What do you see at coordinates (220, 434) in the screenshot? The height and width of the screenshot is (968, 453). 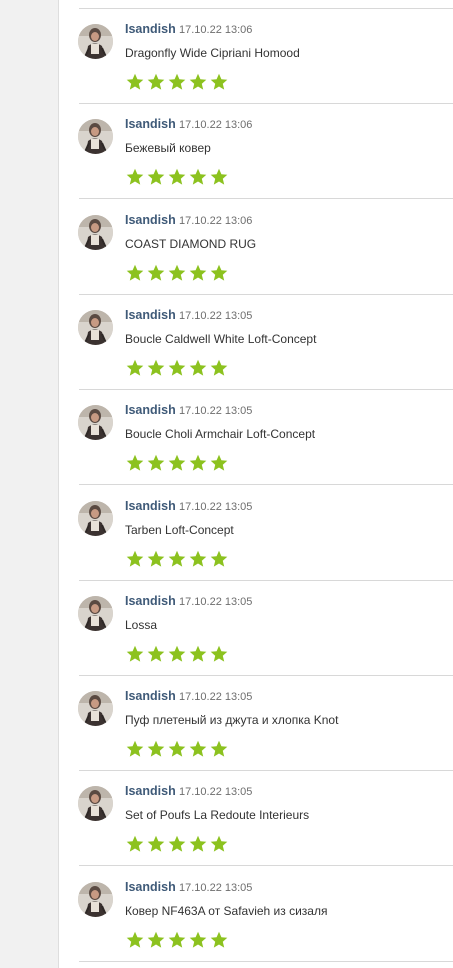 I see `product-name: Boucle Choli Armchair Loft-Concept` at bounding box center [220, 434].